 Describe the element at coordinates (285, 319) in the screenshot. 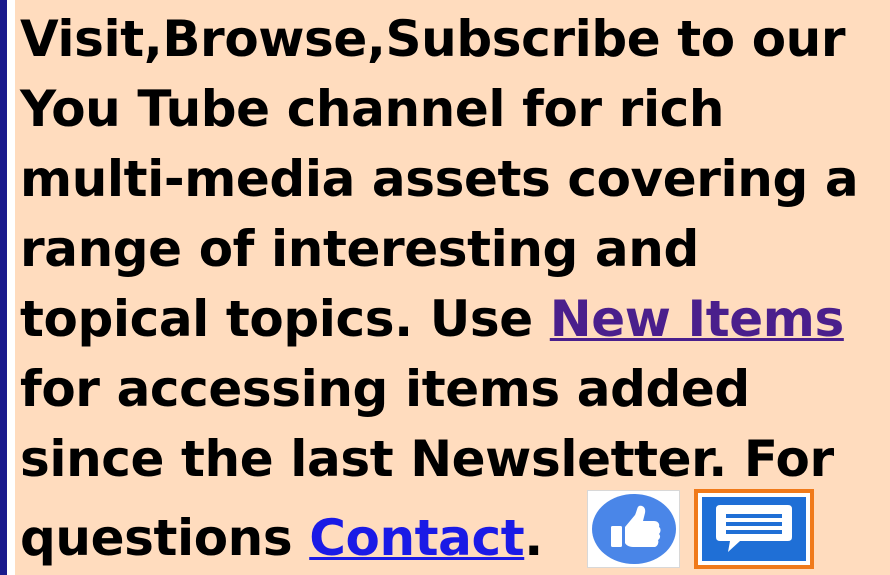

I see `paragraph-line-5-text: topical topics. Use` at that location.